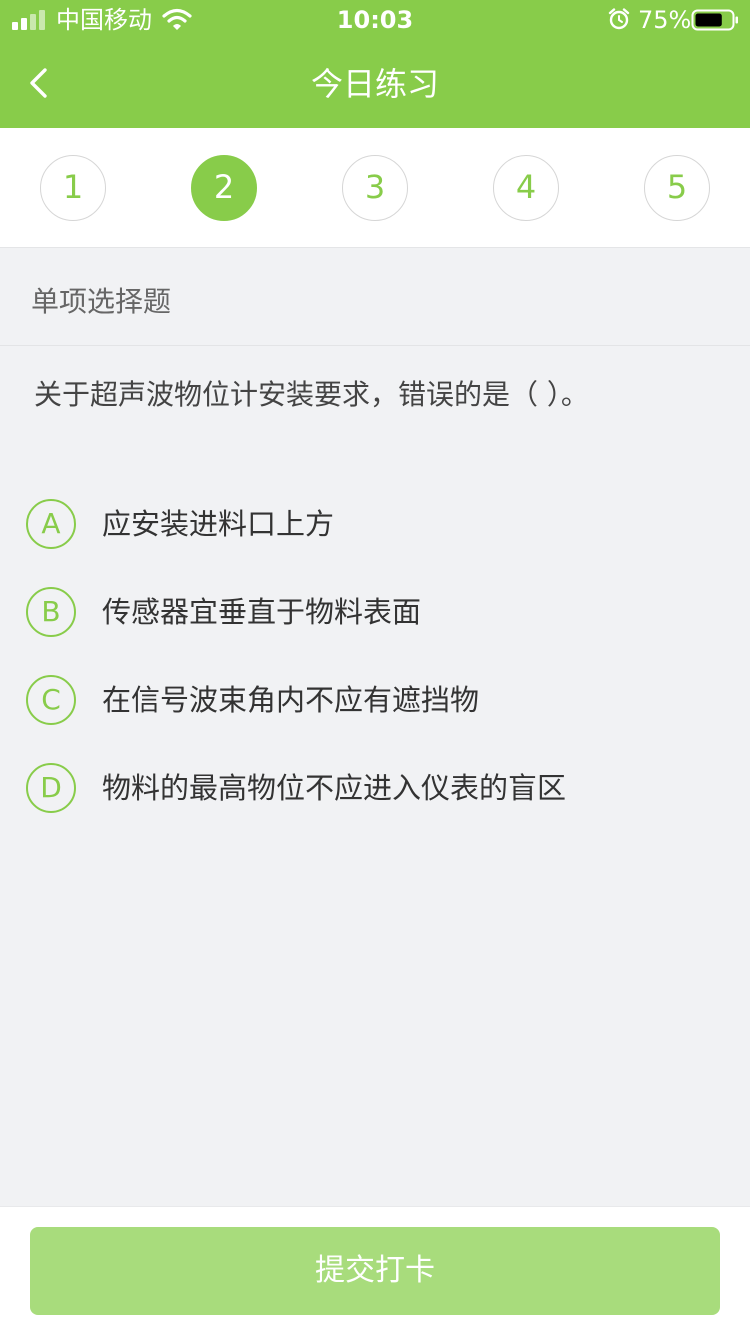 This screenshot has height=1334, width=750. Describe the element at coordinates (73, 188) in the screenshot. I see `step-1: 1` at that location.